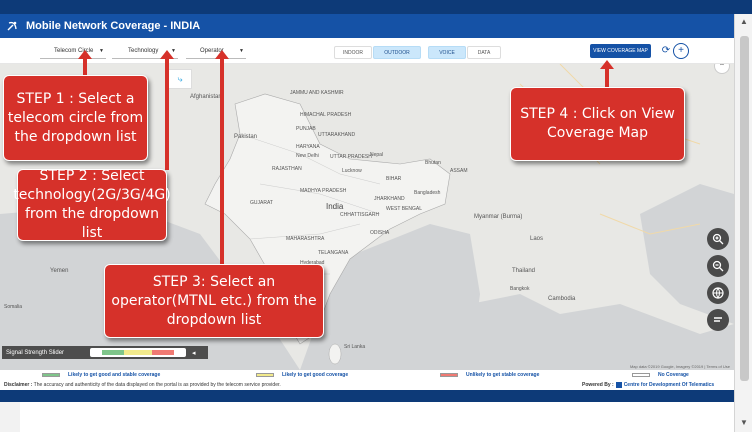 The height and width of the screenshot is (432, 752). Describe the element at coordinates (397, 52) in the screenshot. I see `outdoor-toggle: OUTDOOR` at that location.